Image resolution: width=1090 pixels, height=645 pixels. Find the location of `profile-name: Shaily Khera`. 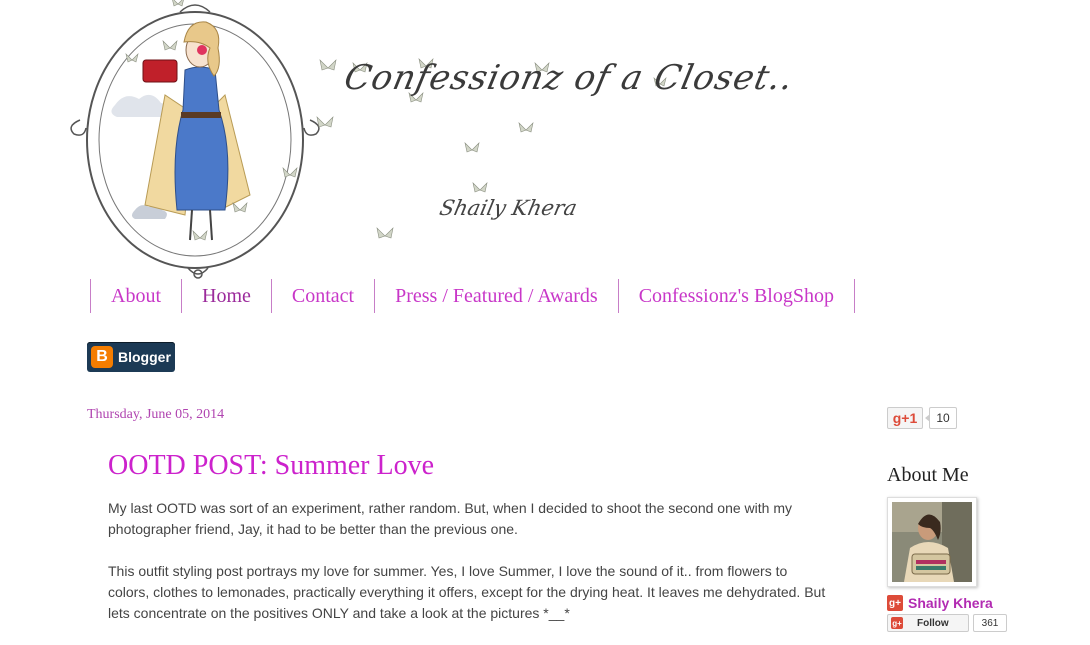

profile-name: Shaily Khera is located at coordinates (950, 603).